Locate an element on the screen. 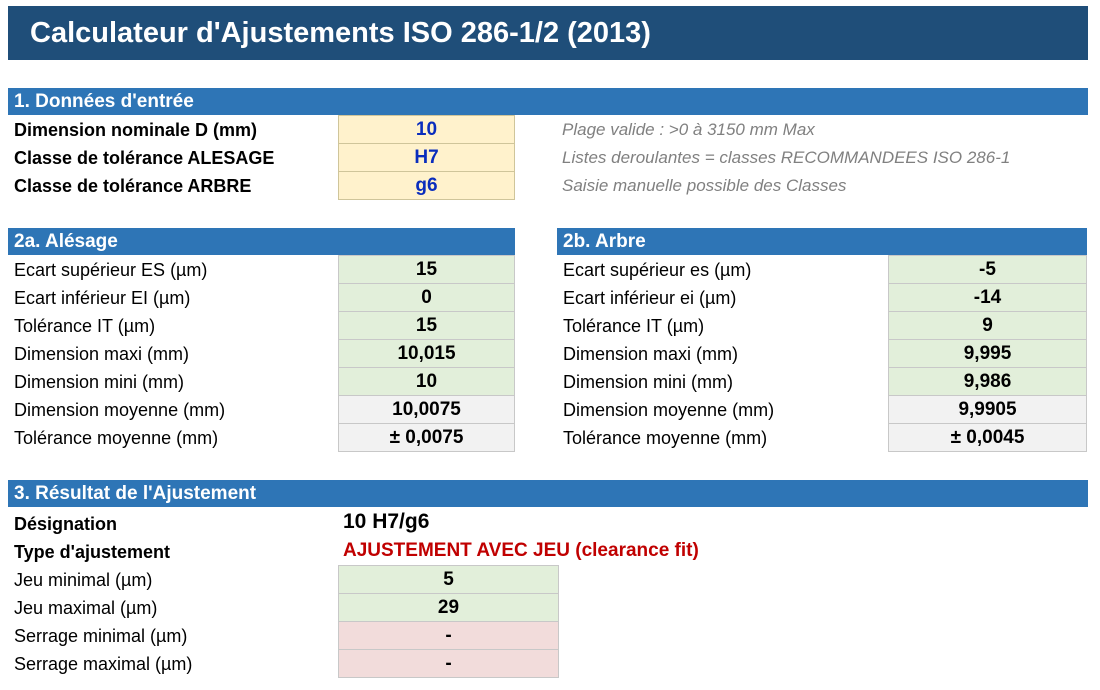  shaft-class-select: g6 is located at coordinates (426, 185).